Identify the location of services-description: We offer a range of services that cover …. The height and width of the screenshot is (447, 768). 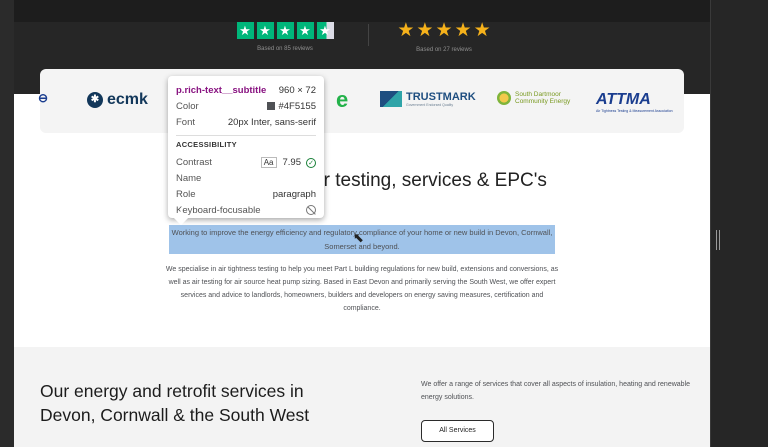
(556, 391).